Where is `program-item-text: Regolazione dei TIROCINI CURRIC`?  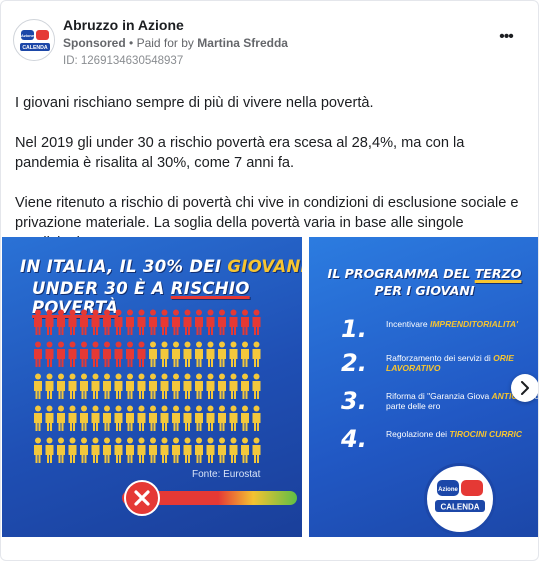
program-item-text: Regolazione dei TIROCINI CURRIC is located at coordinates (454, 434).